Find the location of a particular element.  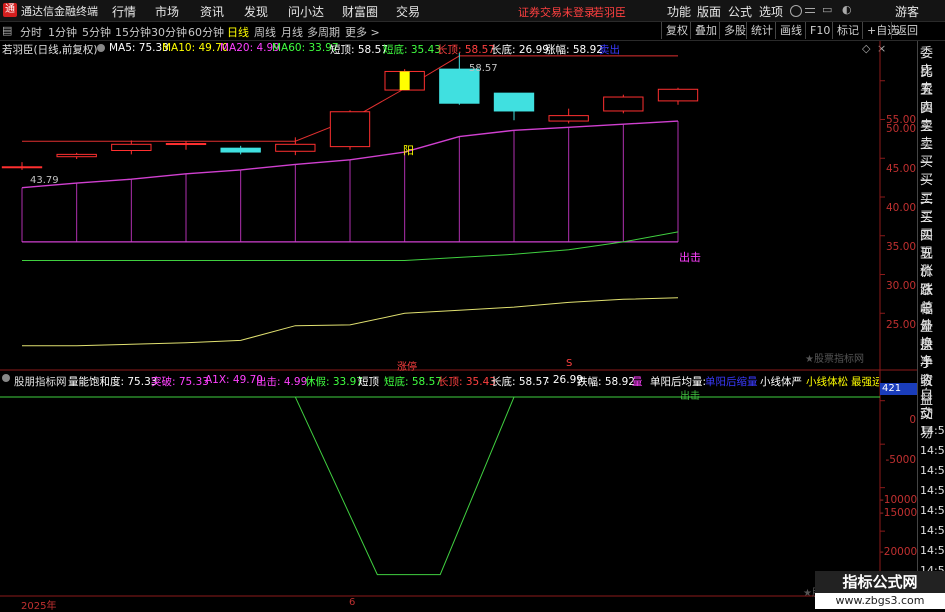

low-label: 43.79 is located at coordinates (44, 180).